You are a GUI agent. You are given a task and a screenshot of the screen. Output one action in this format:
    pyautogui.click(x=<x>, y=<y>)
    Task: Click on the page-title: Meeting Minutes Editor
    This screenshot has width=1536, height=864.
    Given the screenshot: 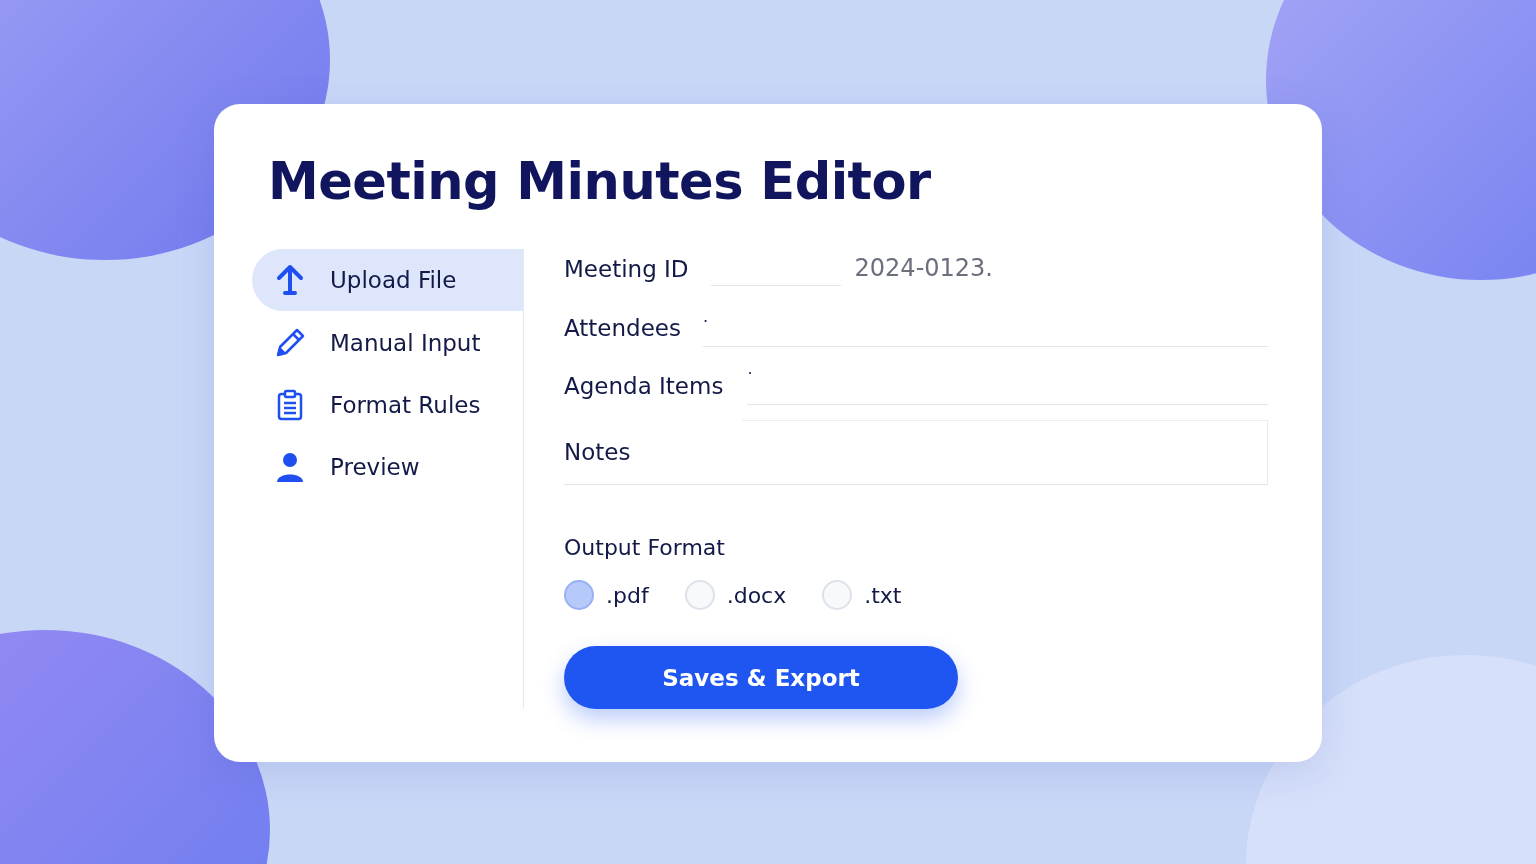 What is the action you would take?
    pyautogui.click(x=600, y=181)
    